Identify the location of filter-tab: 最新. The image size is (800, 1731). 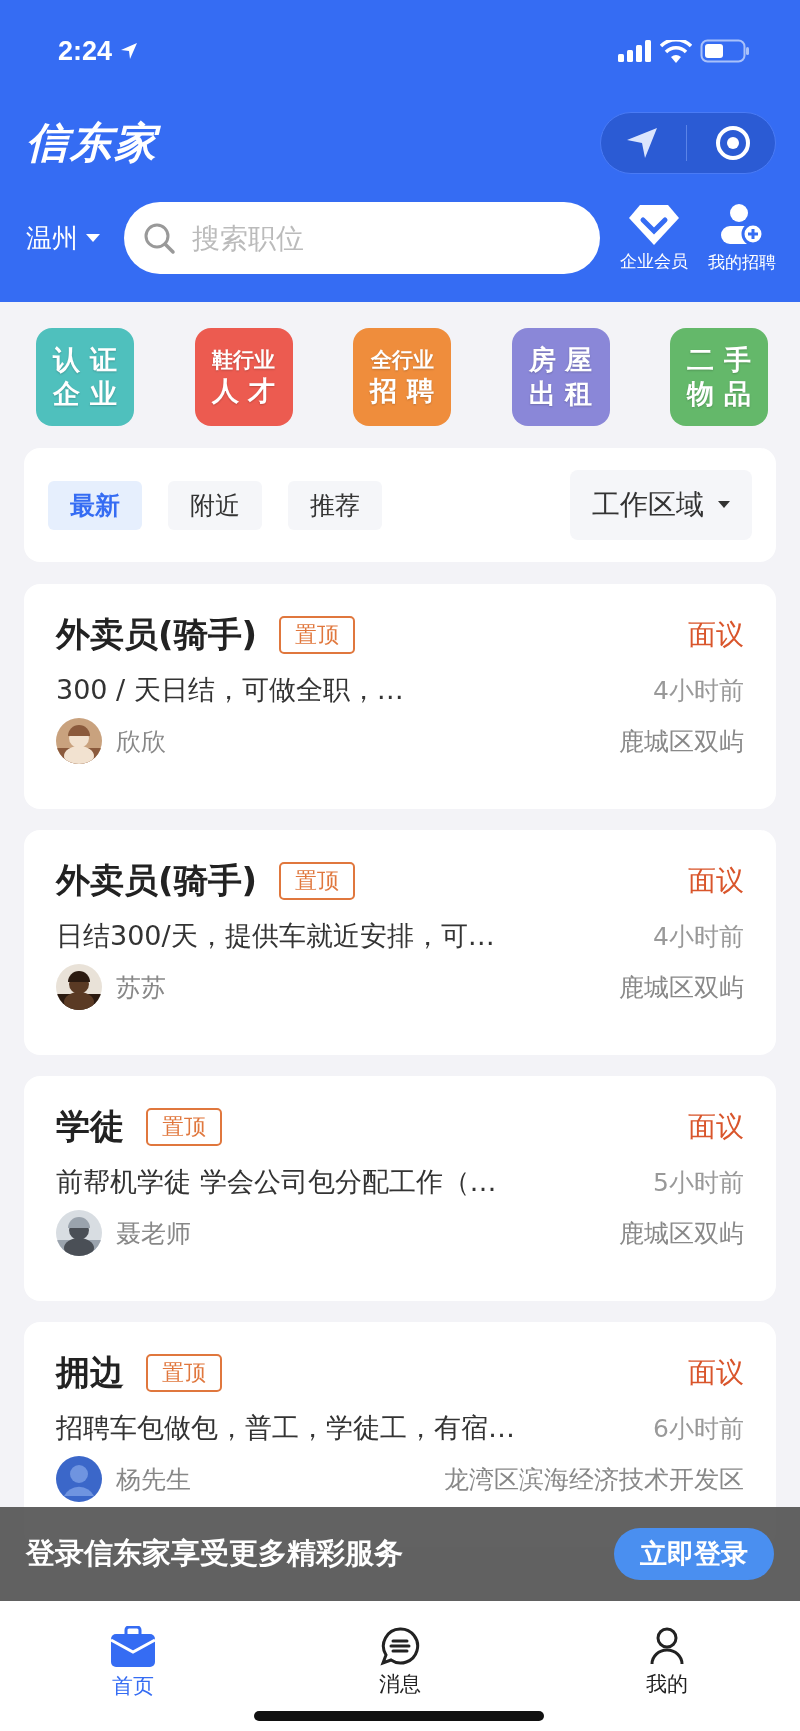
(95, 505).